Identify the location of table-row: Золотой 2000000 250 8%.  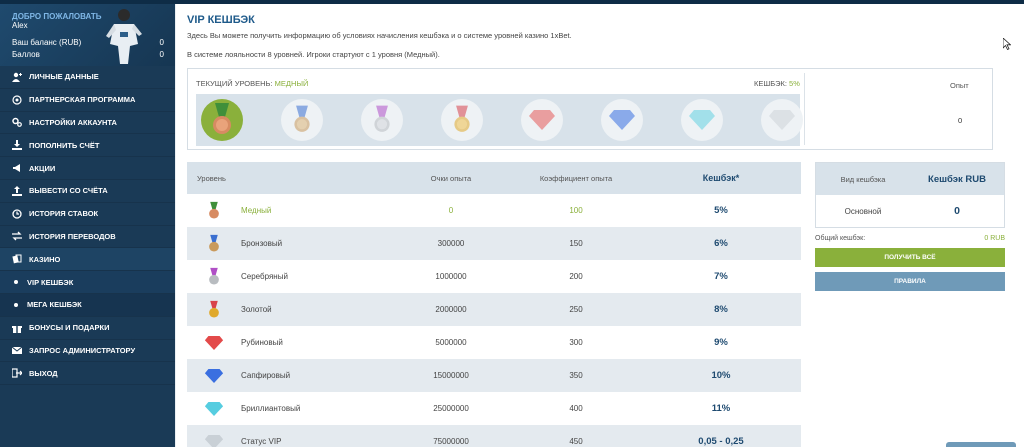
(494, 309).